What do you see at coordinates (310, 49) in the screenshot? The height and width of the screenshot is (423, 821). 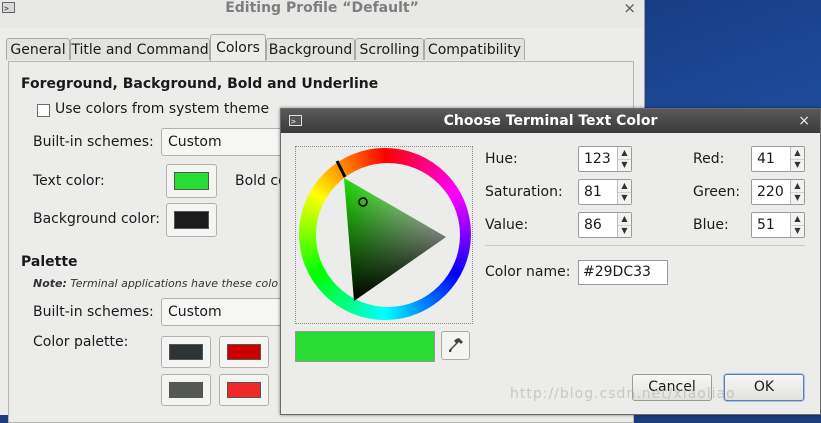 I see `tab-background: Background` at bounding box center [310, 49].